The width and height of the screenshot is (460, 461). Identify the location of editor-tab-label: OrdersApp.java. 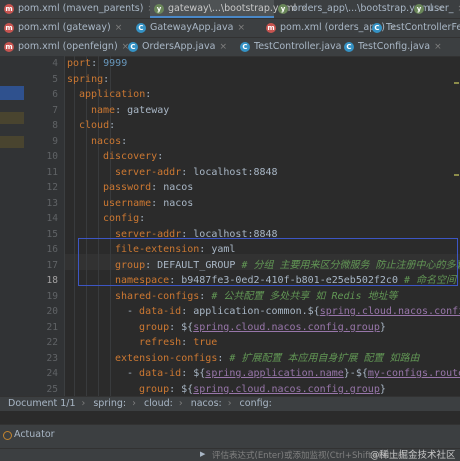
(179, 46).